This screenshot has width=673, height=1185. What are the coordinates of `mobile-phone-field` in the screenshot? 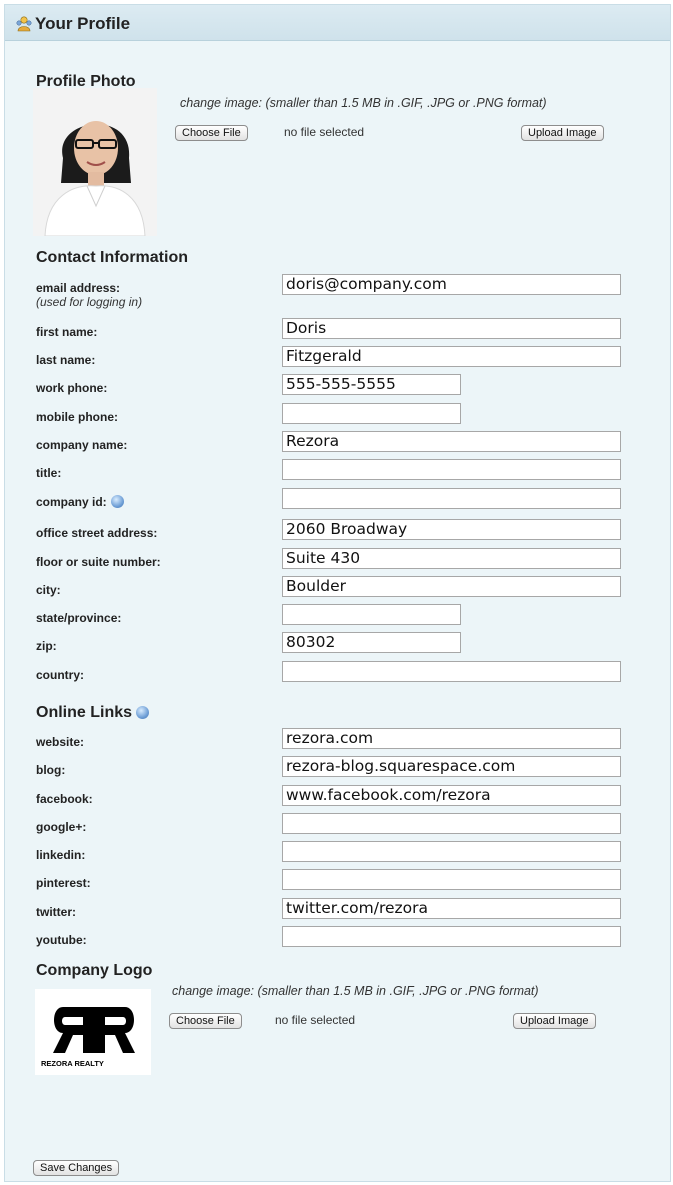 It's located at (371, 413).